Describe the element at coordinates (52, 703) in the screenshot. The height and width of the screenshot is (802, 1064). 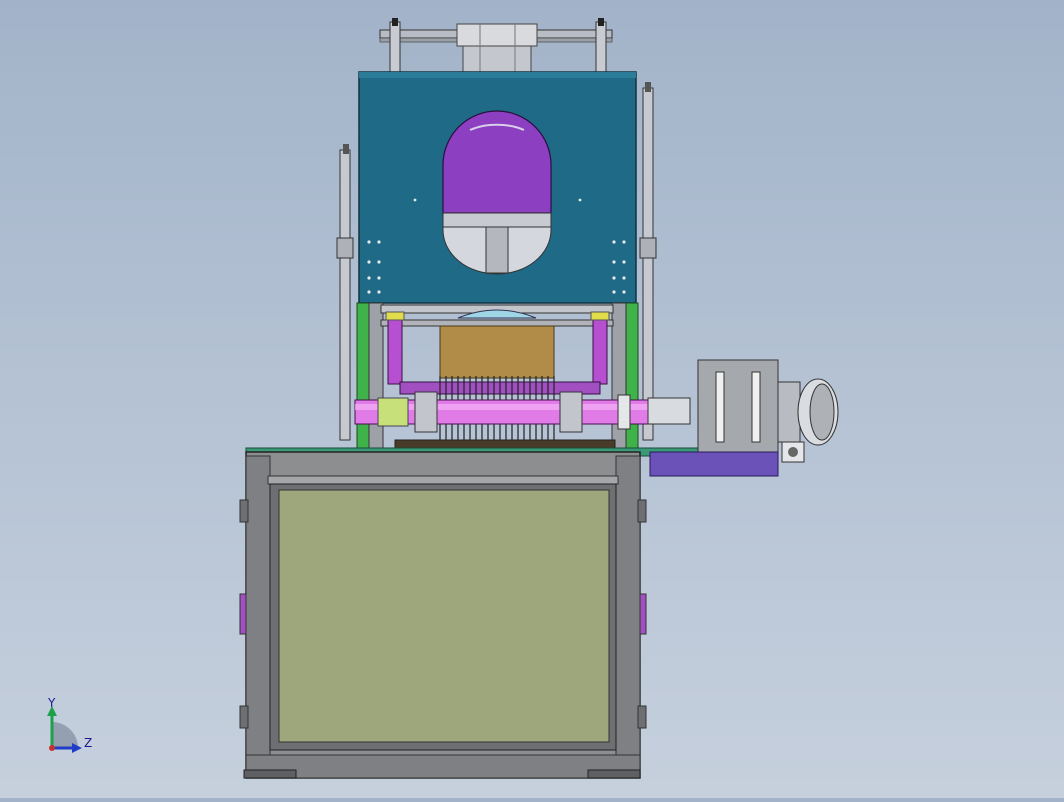
I see `y-axis-label: Y` at that location.